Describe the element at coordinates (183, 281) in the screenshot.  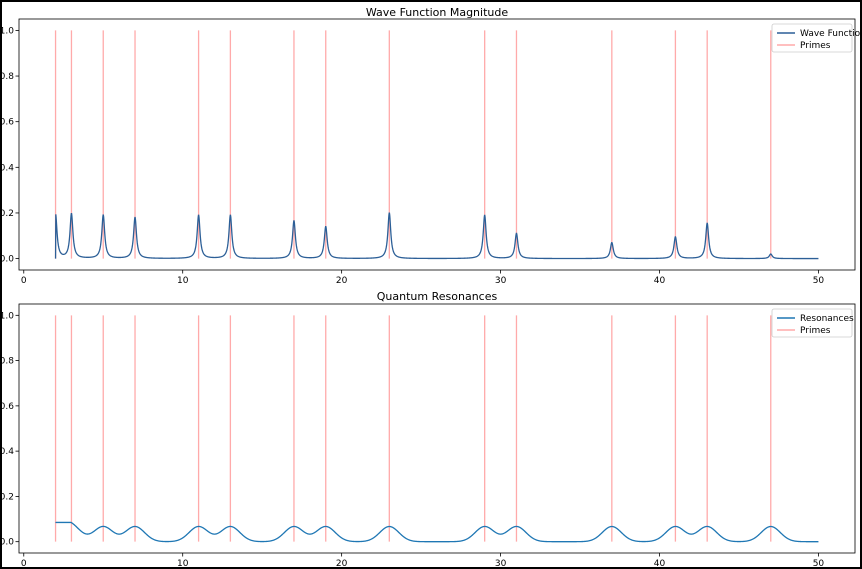
I see `upper-xtick-label-10: 10` at that location.